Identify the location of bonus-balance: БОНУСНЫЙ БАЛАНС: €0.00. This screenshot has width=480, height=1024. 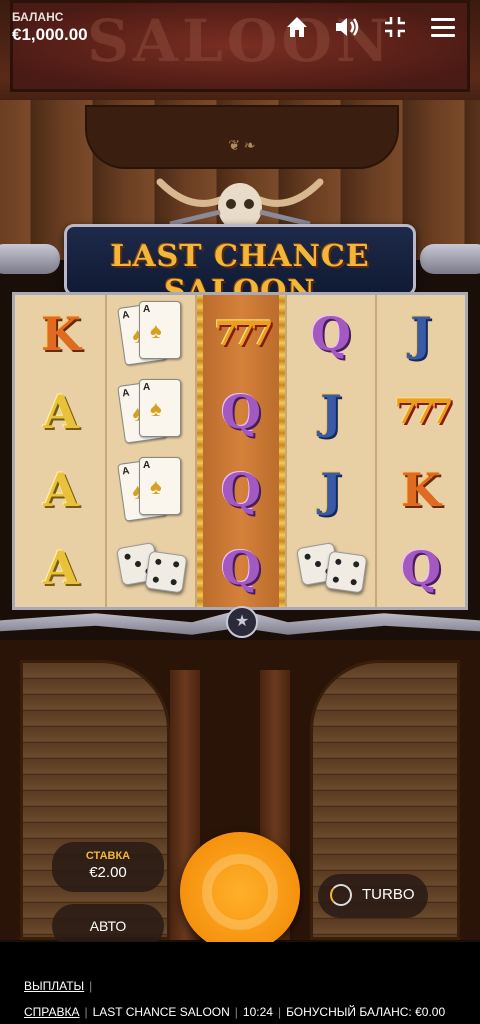
(366, 1012).